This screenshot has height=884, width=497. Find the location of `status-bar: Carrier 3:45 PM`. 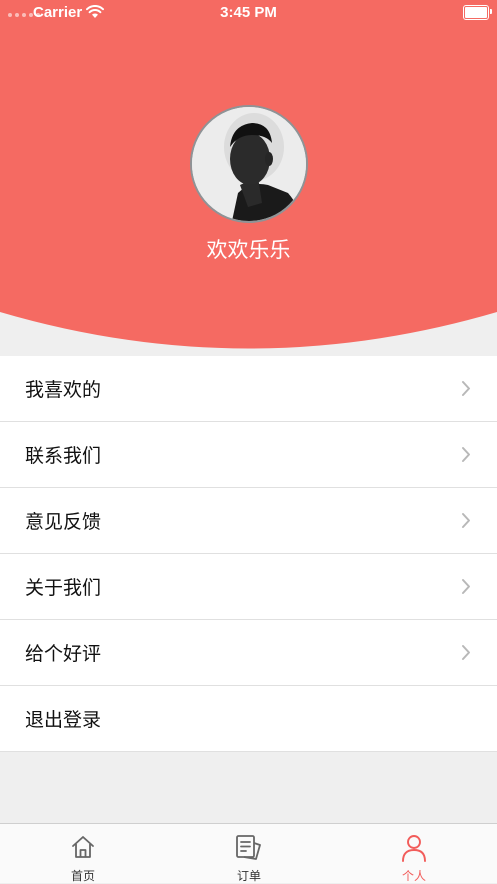

status-bar: Carrier 3:45 PM is located at coordinates (248, 13).